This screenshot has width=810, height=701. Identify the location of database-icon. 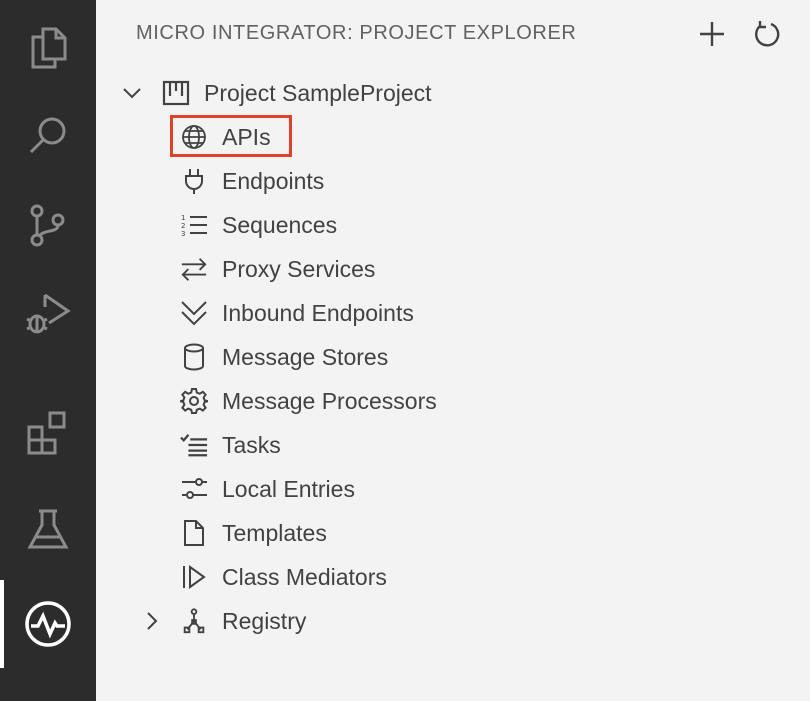
(194, 357).